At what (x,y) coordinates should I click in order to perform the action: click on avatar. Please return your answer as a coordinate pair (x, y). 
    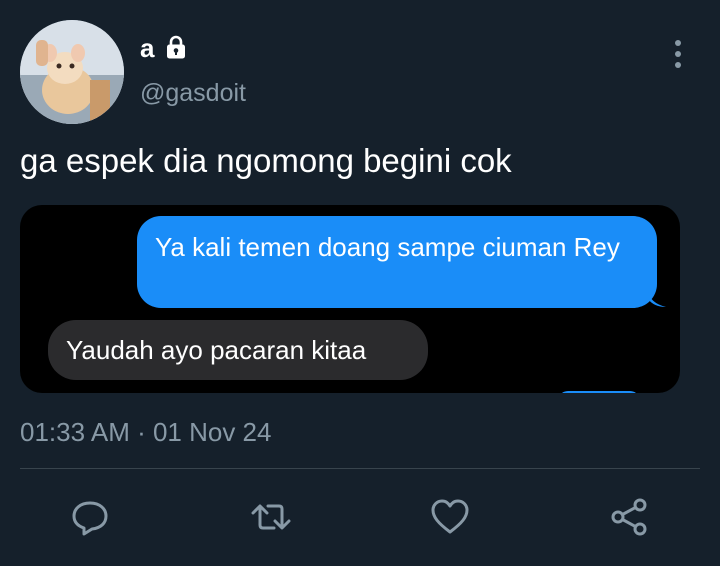
    Looking at the image, I should click on (72, 72).